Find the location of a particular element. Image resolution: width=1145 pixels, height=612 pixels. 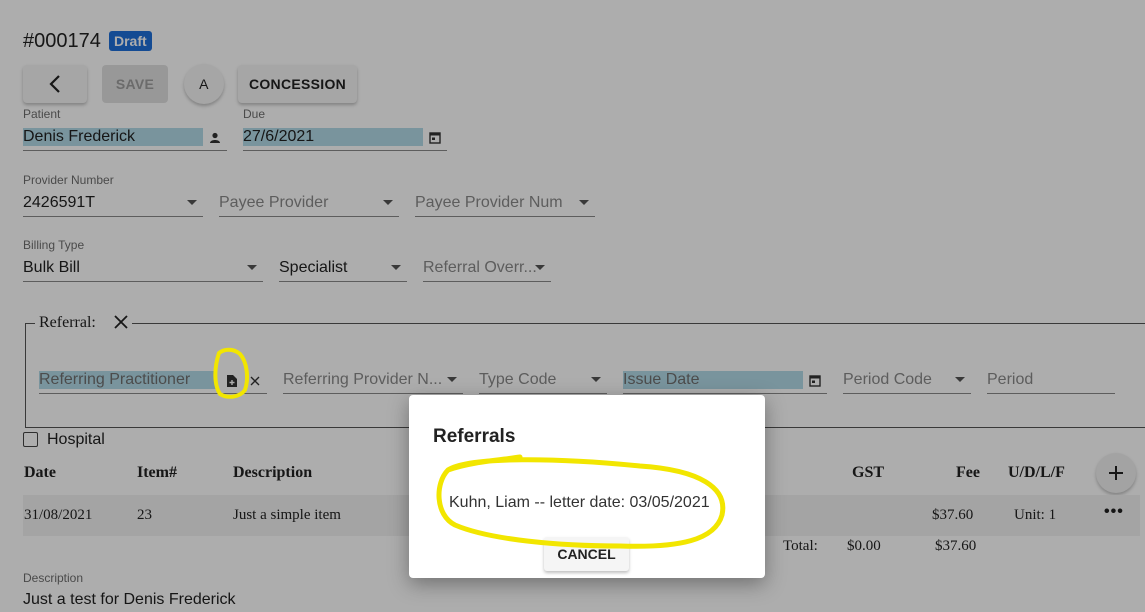

referral-list-item: Kuhn, Liam -- letter date: 03/05/2021 is located at coordinates (579, 503).